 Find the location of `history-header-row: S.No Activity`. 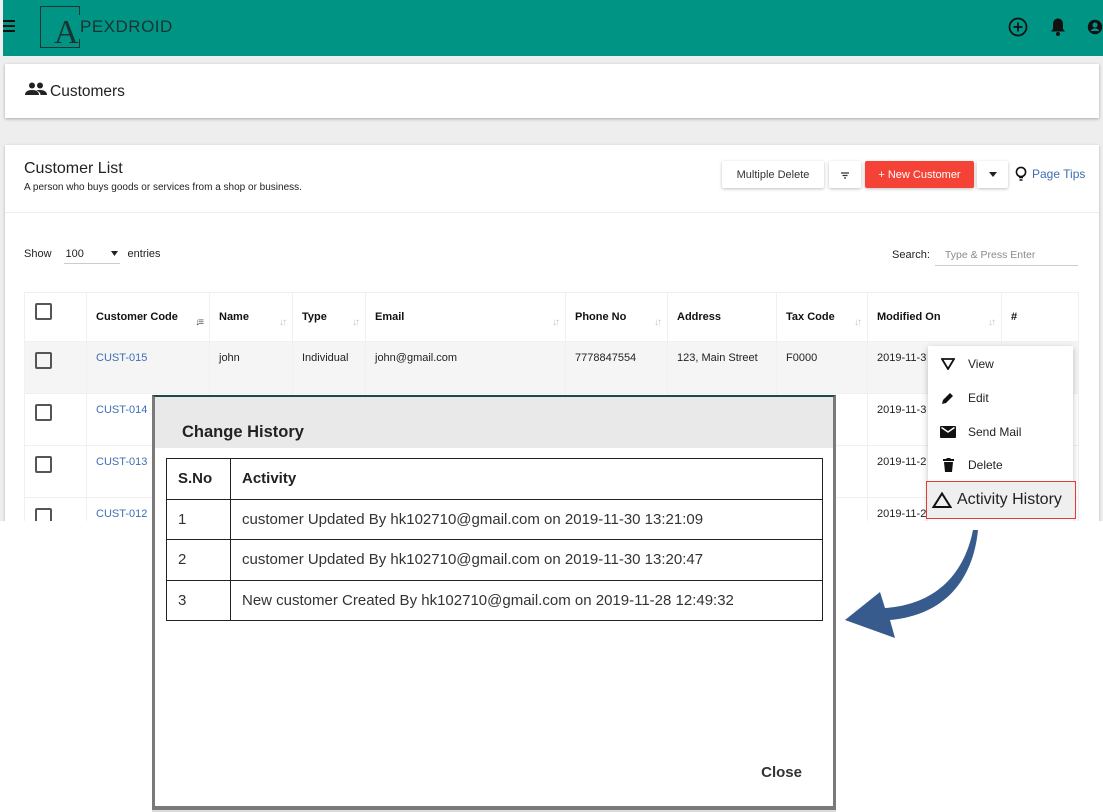

history-header-row: S.No Activity is located at coordinates (494, 479).